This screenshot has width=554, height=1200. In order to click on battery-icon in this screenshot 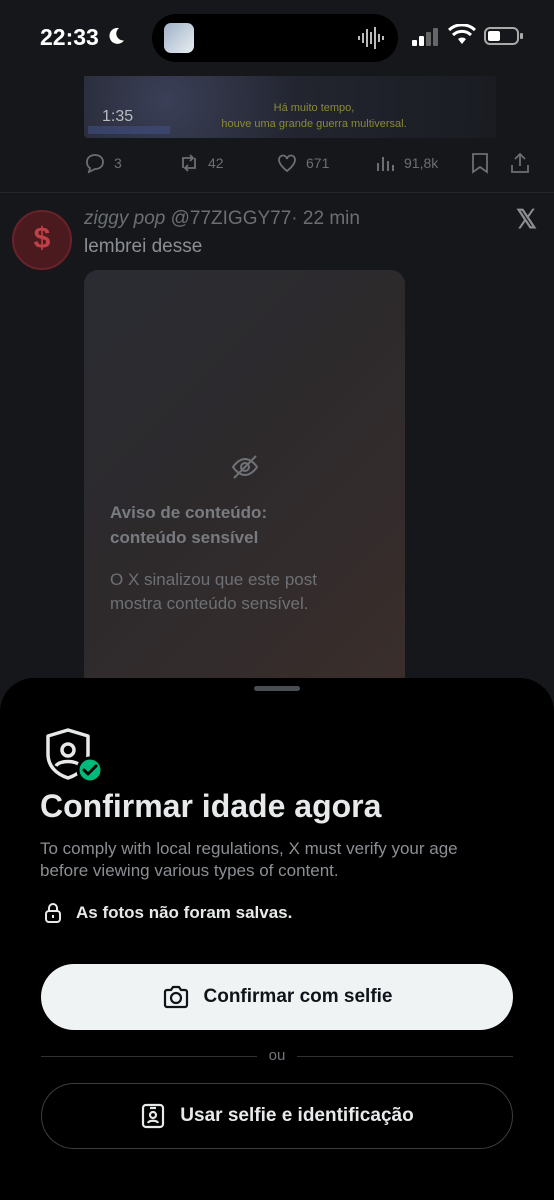, I will do `click(503, 36)`.